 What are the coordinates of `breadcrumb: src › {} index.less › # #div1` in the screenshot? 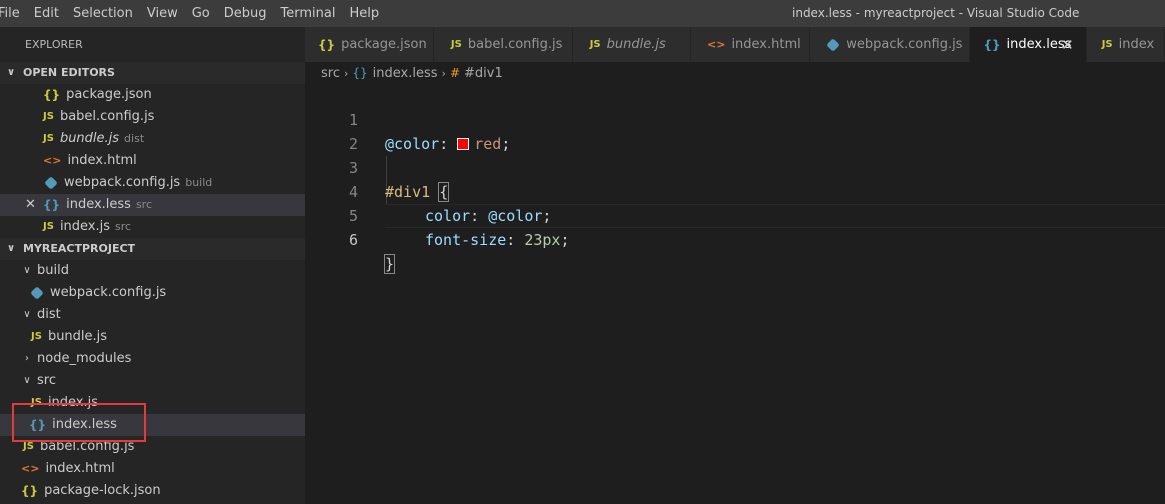 It's located at (735, 73).